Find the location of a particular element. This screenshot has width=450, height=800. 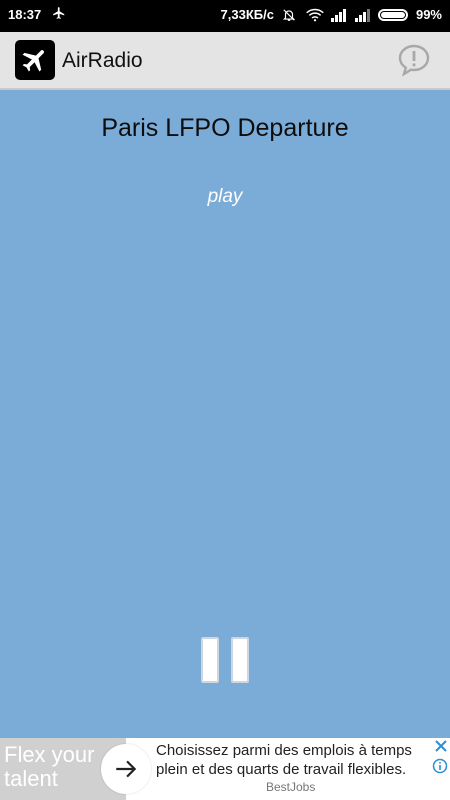

airplane-icon is located at coordinates (35, 60).